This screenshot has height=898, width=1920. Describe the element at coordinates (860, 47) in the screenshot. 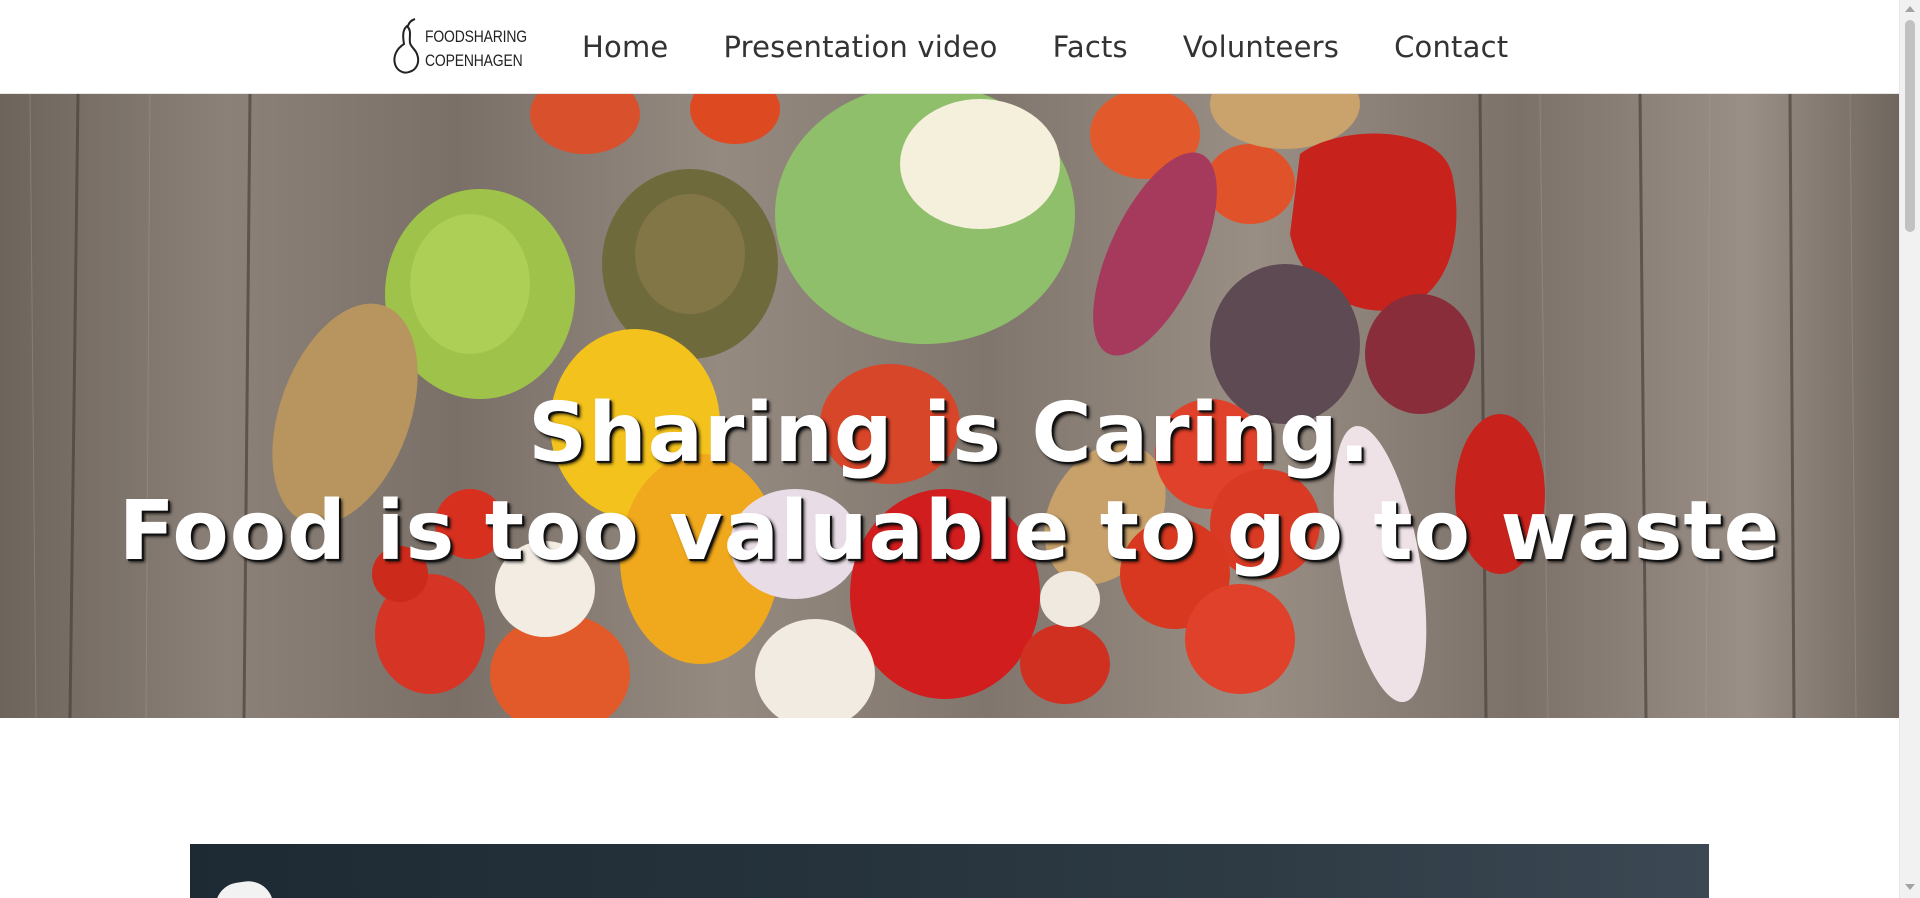

I see `nav-link-presentation-video: Presentation video` at that location.